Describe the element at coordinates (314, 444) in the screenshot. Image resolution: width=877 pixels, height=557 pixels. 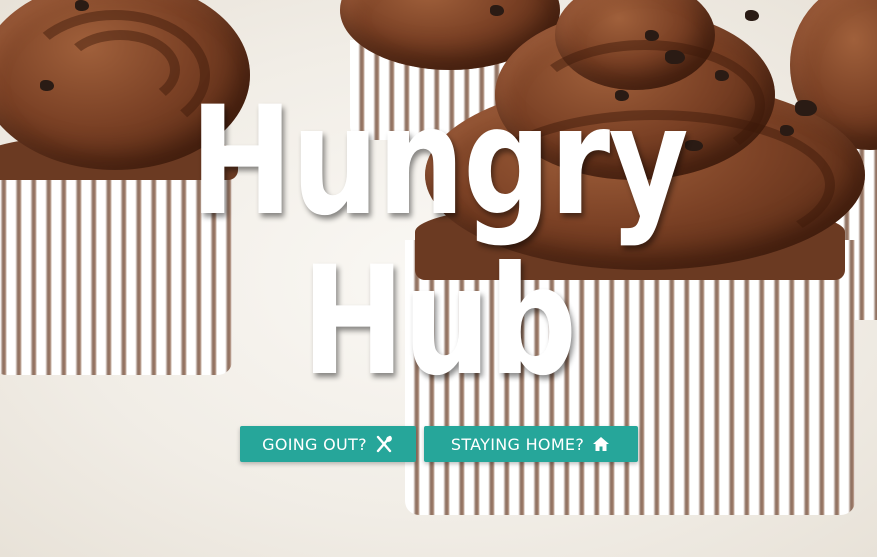
I see `going-out-label: GOING OUT?` at that location.